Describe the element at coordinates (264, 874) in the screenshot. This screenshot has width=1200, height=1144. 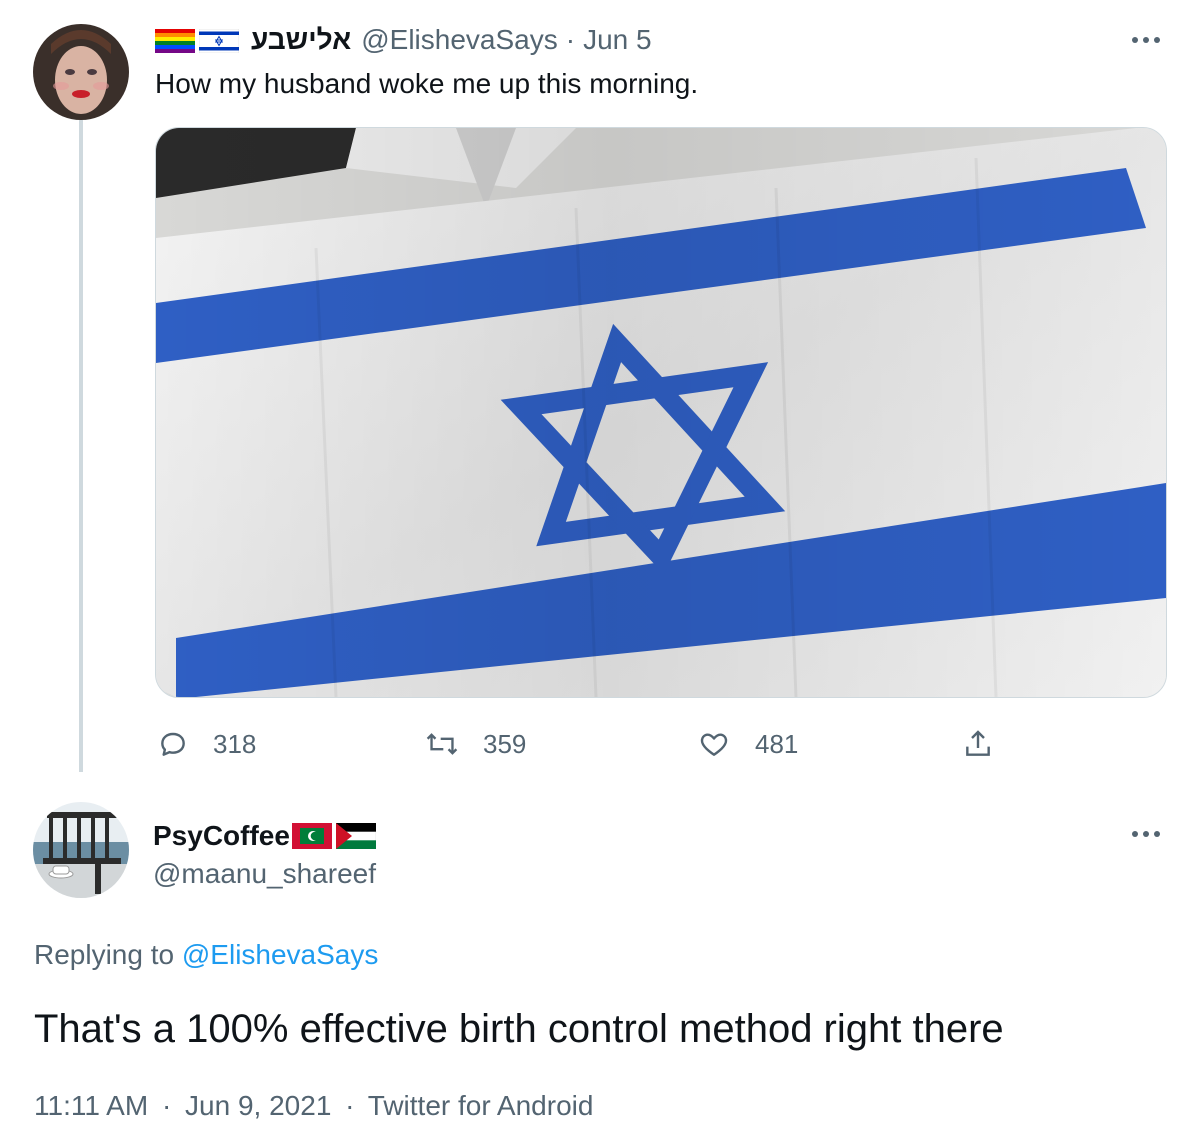
I see `reply-handle: @maanu_shareef` at that location.